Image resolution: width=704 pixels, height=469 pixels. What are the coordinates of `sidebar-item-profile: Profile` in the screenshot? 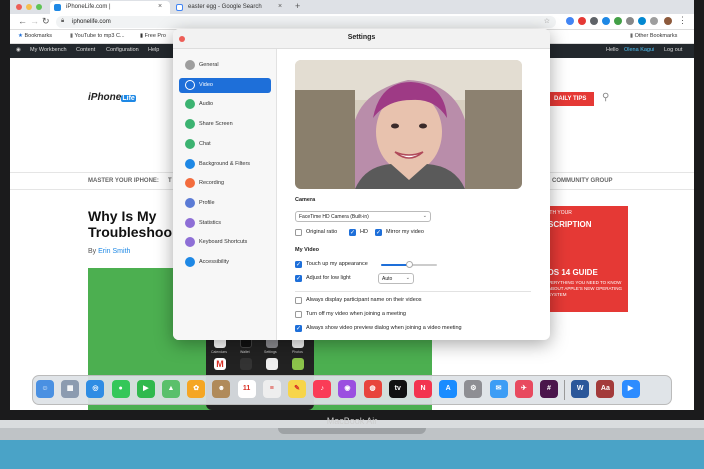 It's located at (225, 203).